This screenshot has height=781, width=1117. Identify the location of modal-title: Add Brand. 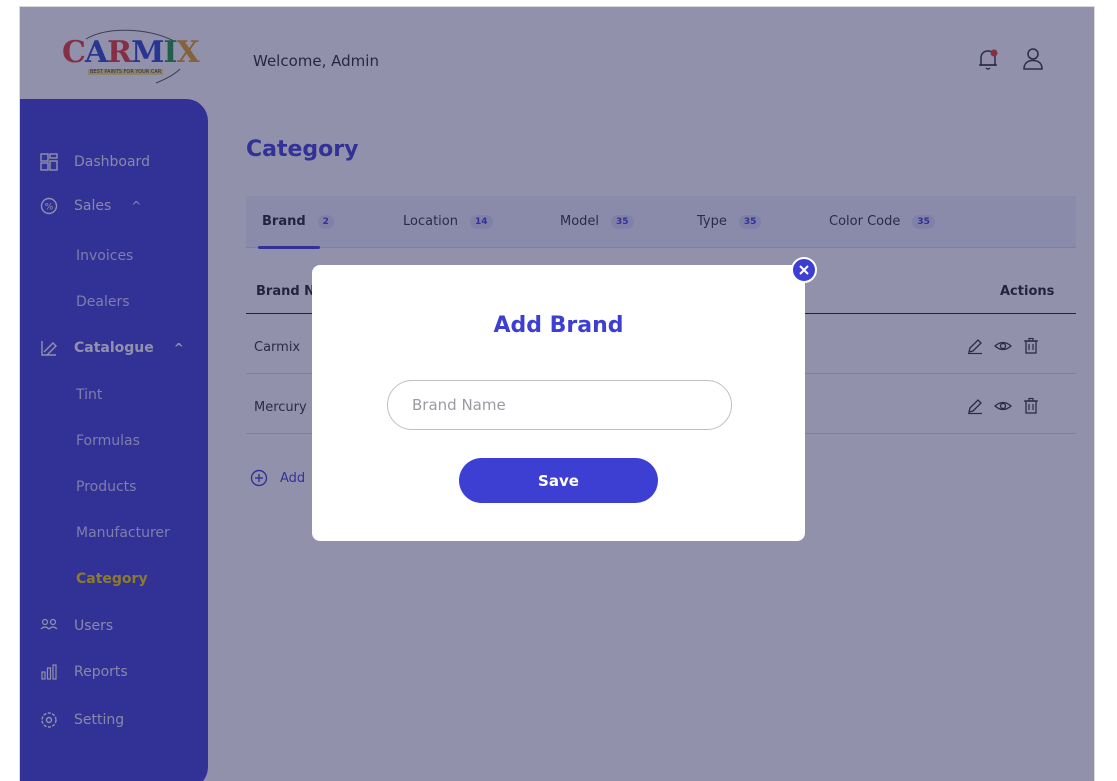
(558, 325).